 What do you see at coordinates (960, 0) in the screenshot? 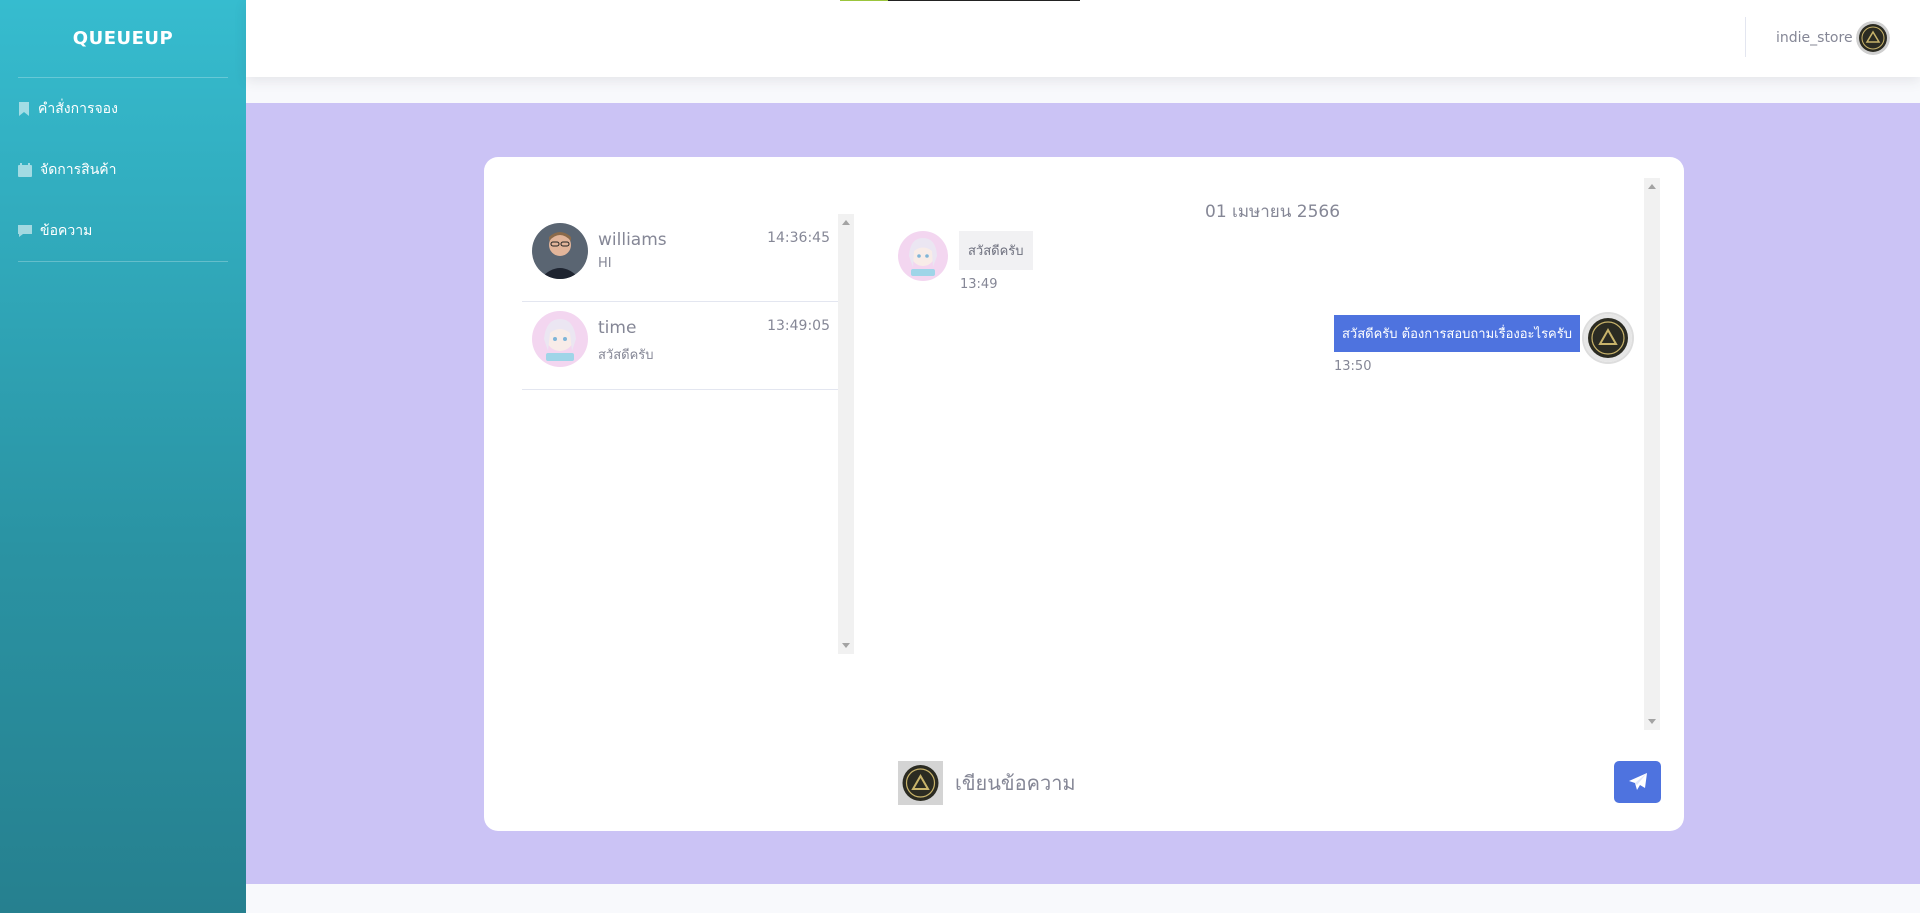
I see `top-progress-line` at bounding box center [960, 0].